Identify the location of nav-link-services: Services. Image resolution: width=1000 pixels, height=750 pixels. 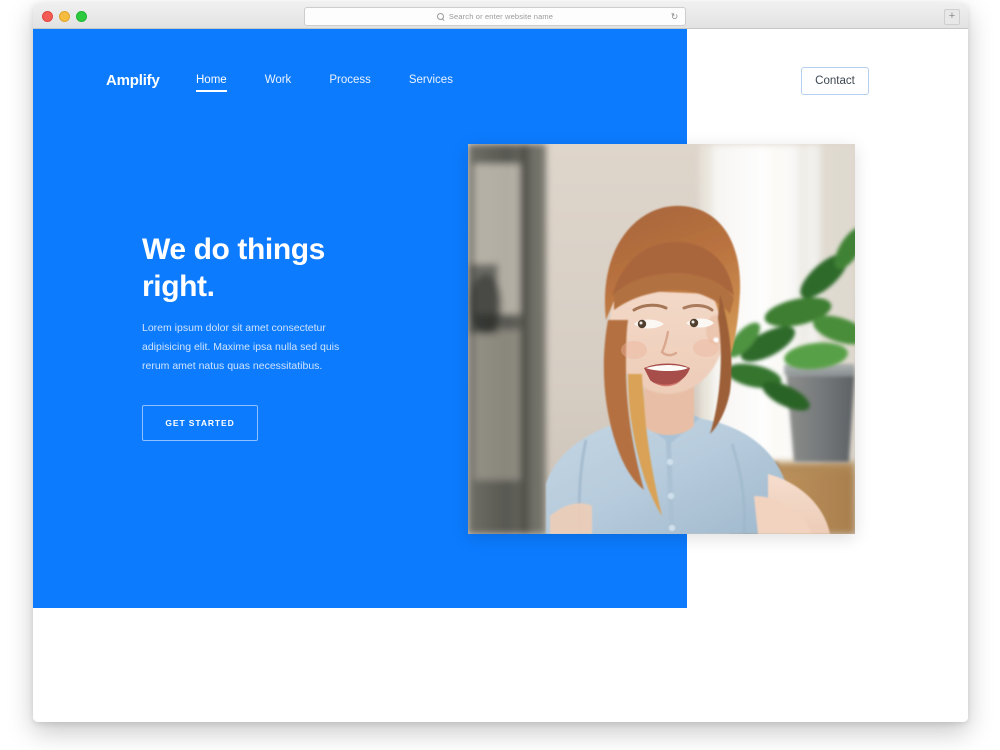
(431, 83).